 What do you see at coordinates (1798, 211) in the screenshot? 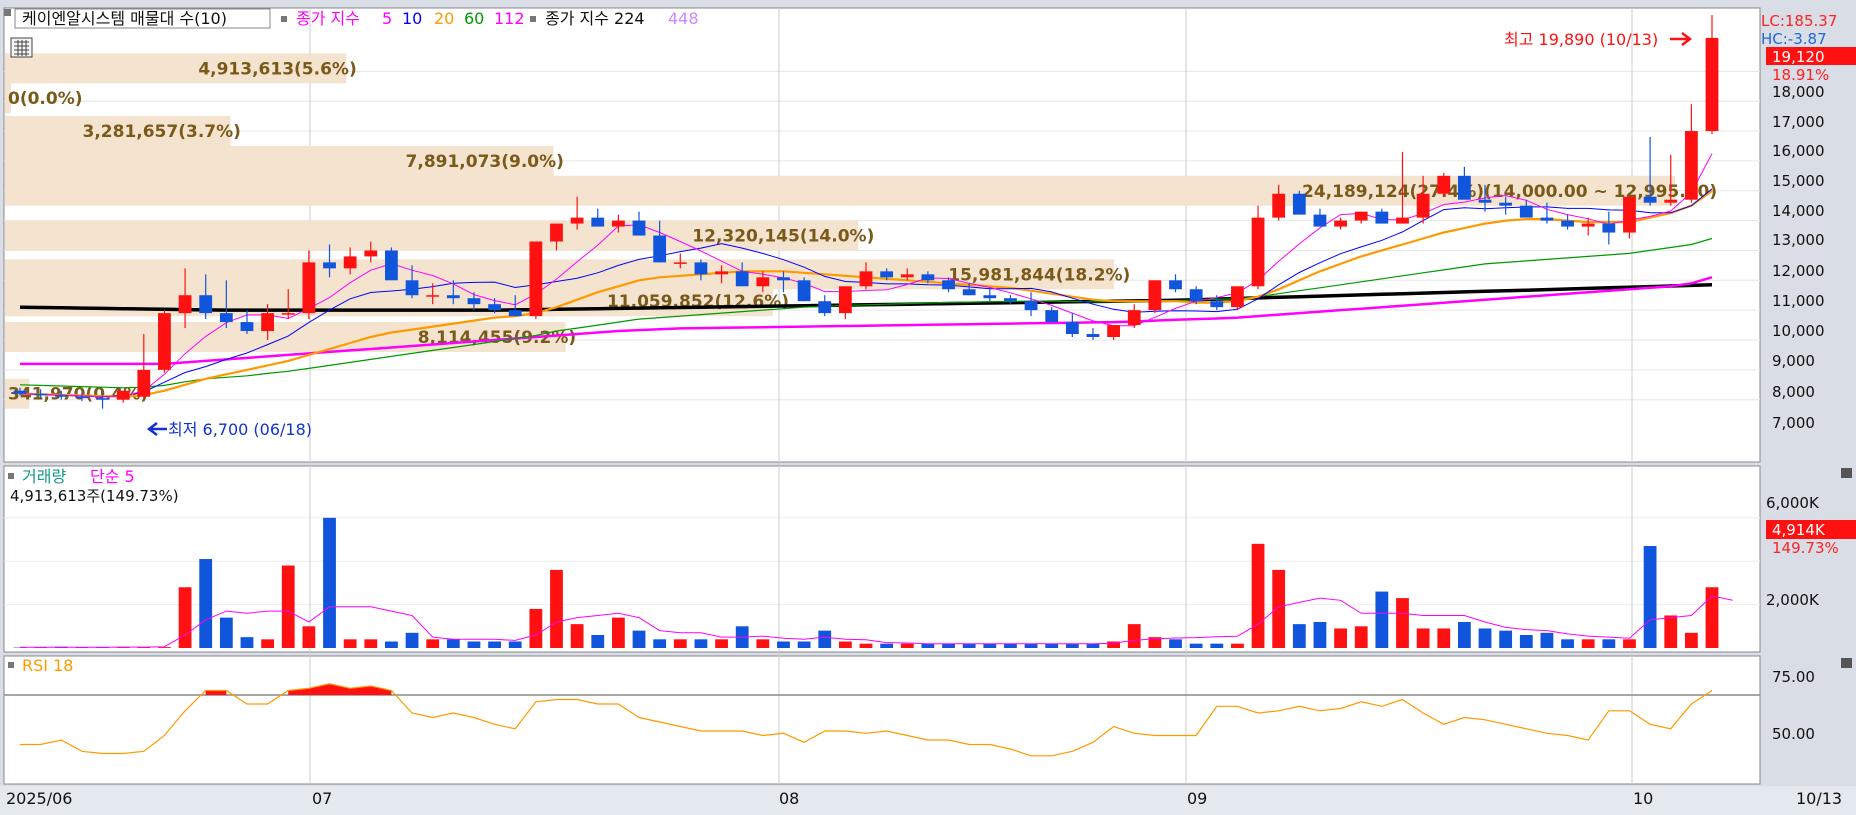
I see `price-tick: 14,000` at bounding box center [1798, 211].